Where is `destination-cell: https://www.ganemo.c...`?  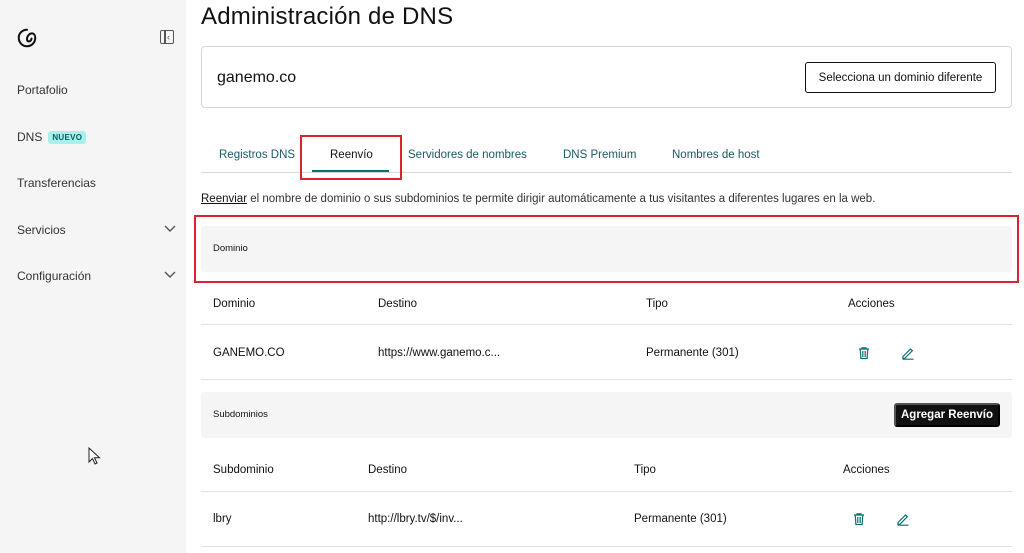 destination-cell: https://www.ganemo.c... is located at coordinates (439, 353).